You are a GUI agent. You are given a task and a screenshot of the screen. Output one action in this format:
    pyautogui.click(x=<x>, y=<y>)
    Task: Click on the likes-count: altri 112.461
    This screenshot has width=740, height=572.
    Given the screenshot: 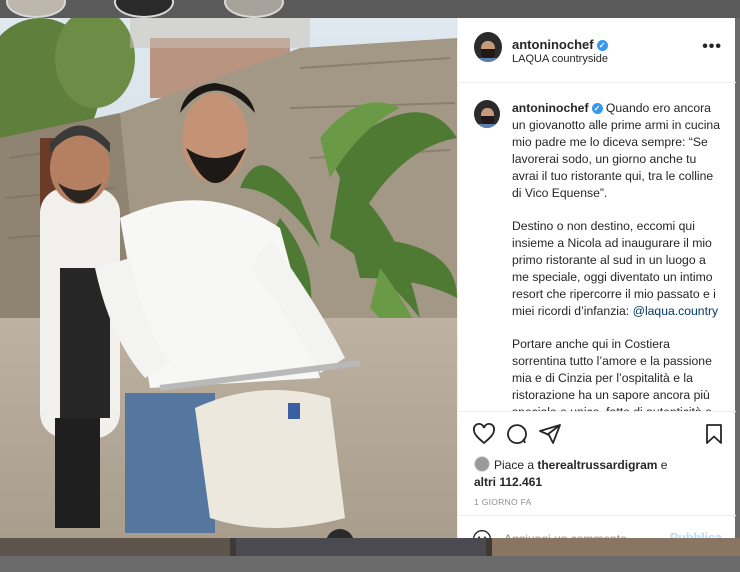 What is the action you would take?
    pyautogui.click(x=508, y=482)
    